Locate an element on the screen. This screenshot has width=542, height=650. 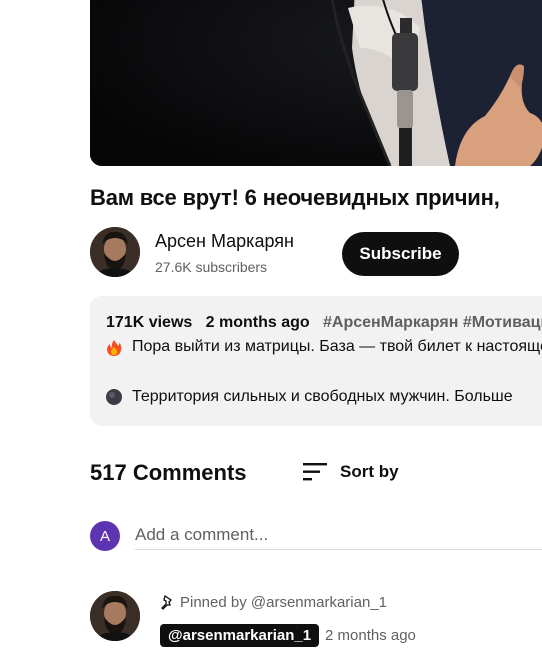
comments-count: 517 Comments is located at coordinates (168, 472).